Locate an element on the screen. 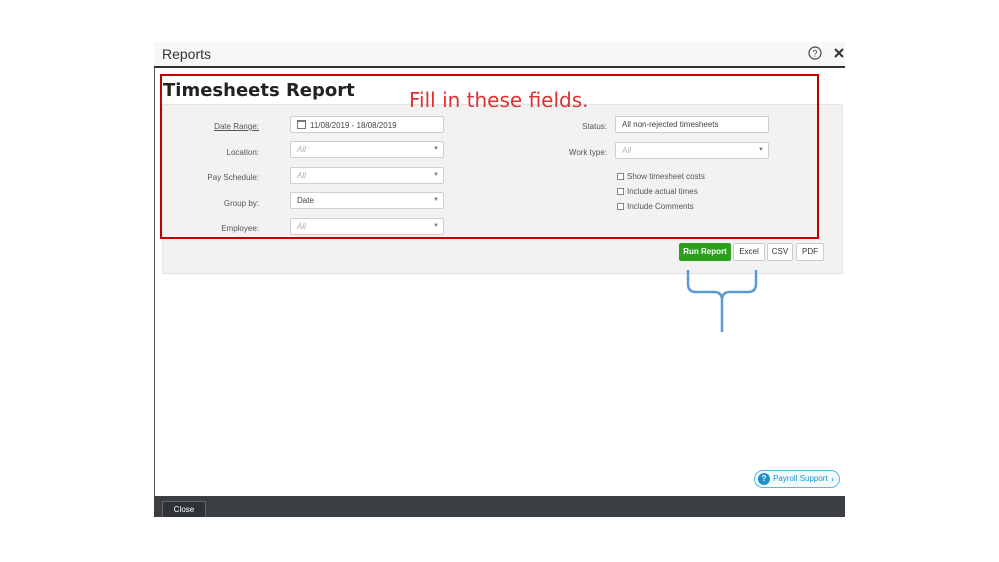 This screenshot has height=562, width=999. csv-button: CSV is located at coordinates (780, 252).